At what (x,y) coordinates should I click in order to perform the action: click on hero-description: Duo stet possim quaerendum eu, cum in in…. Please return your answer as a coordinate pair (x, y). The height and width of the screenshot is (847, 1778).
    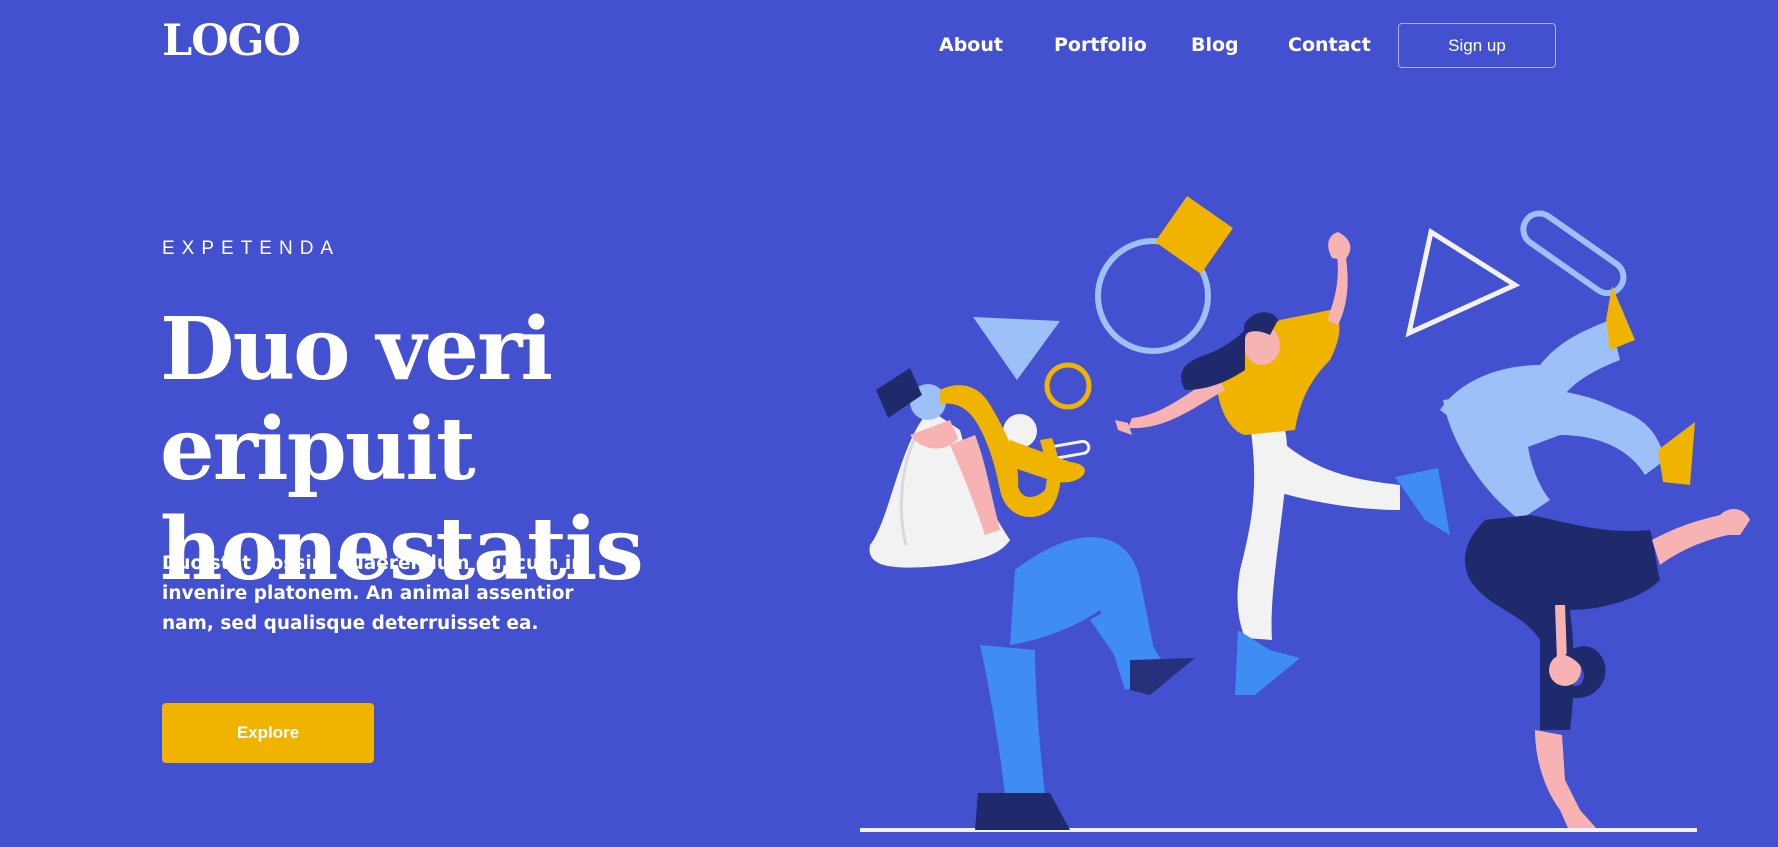
    Looking at the image, I should click on (373, 593).